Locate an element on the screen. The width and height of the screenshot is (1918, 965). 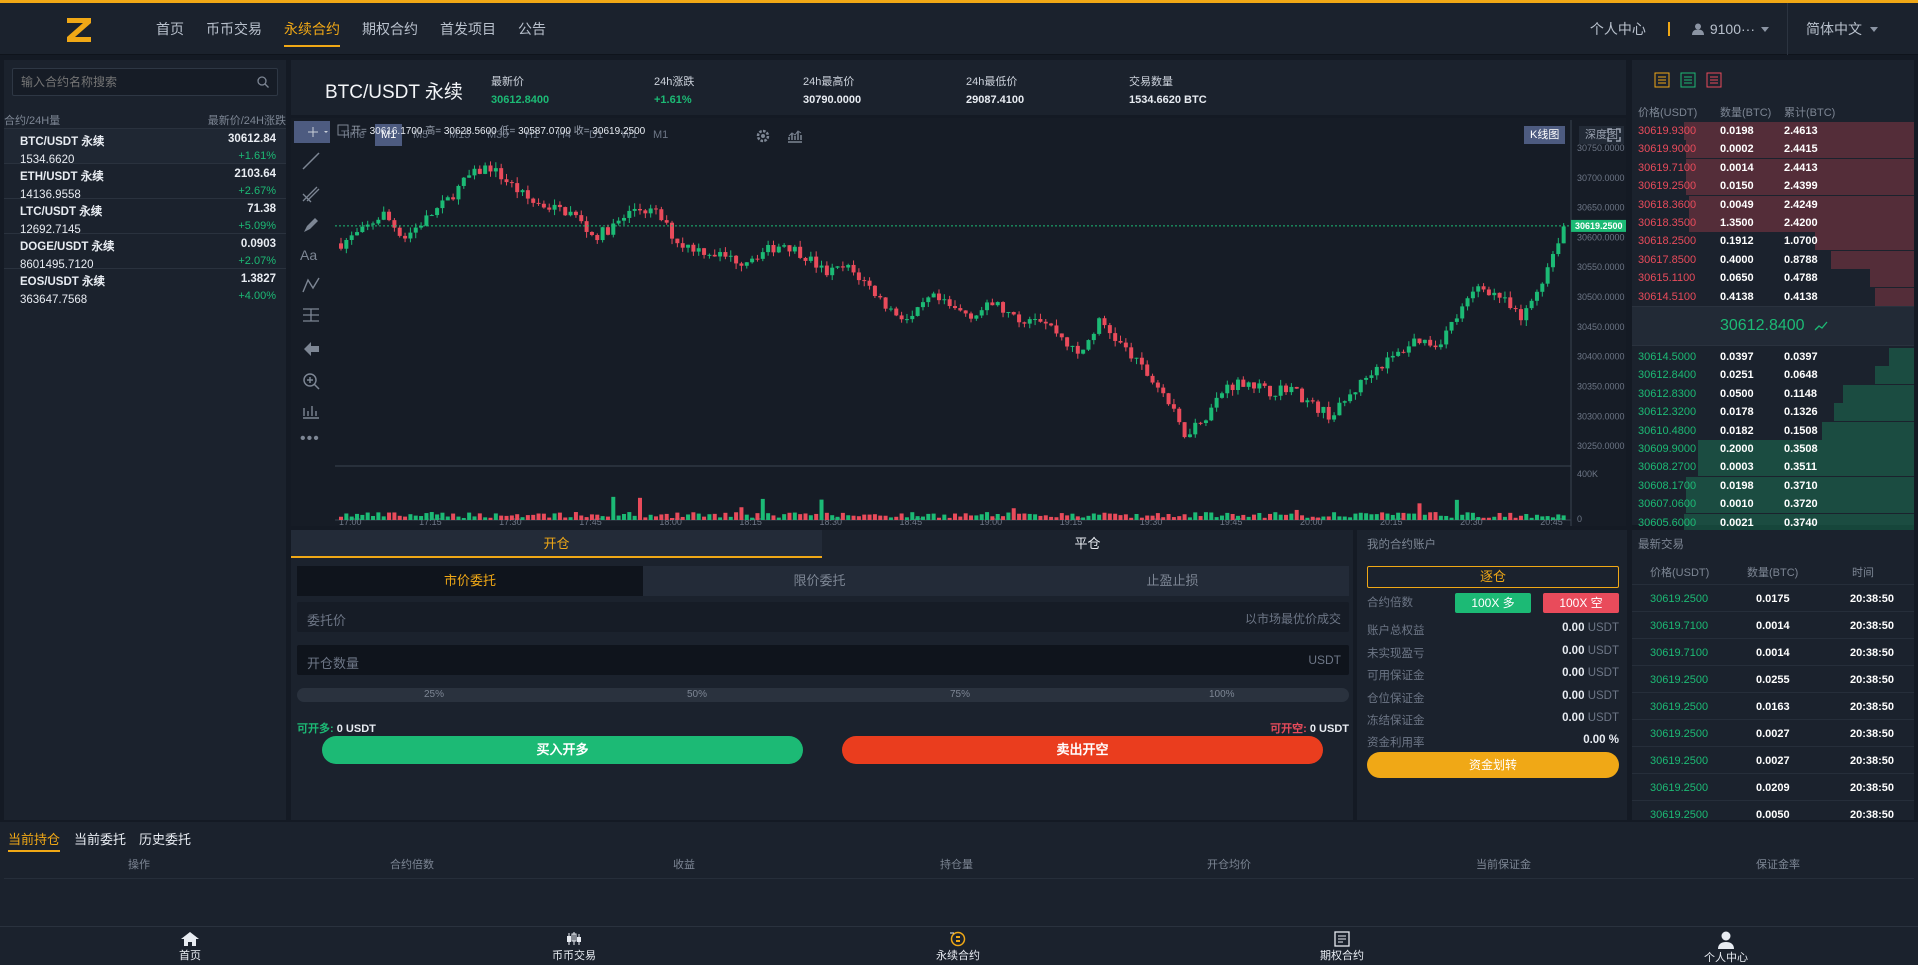
ask-row: 30619.9000 0.0002 2.4415 is located at coordinates (1773, 149).